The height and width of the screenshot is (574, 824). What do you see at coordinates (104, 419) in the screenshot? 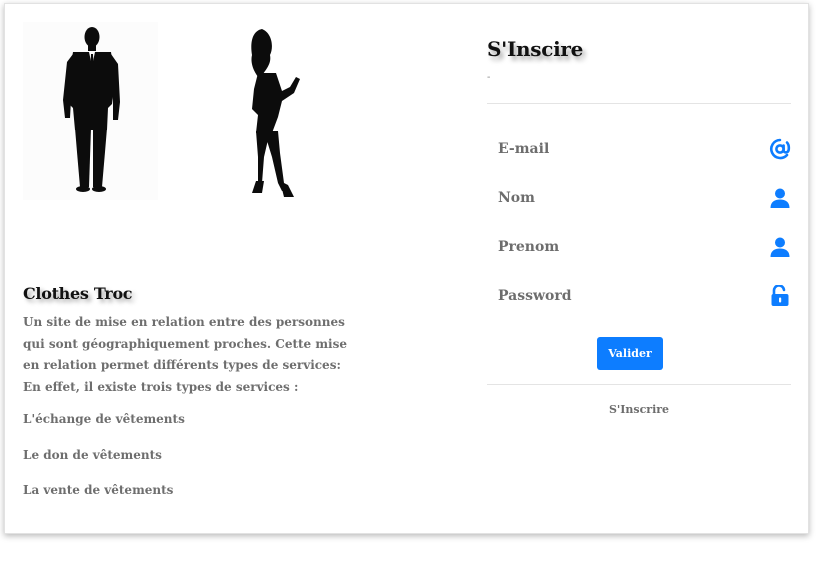
I see `service-item: L'échange de vêtements` at bounding box center [104, 419].